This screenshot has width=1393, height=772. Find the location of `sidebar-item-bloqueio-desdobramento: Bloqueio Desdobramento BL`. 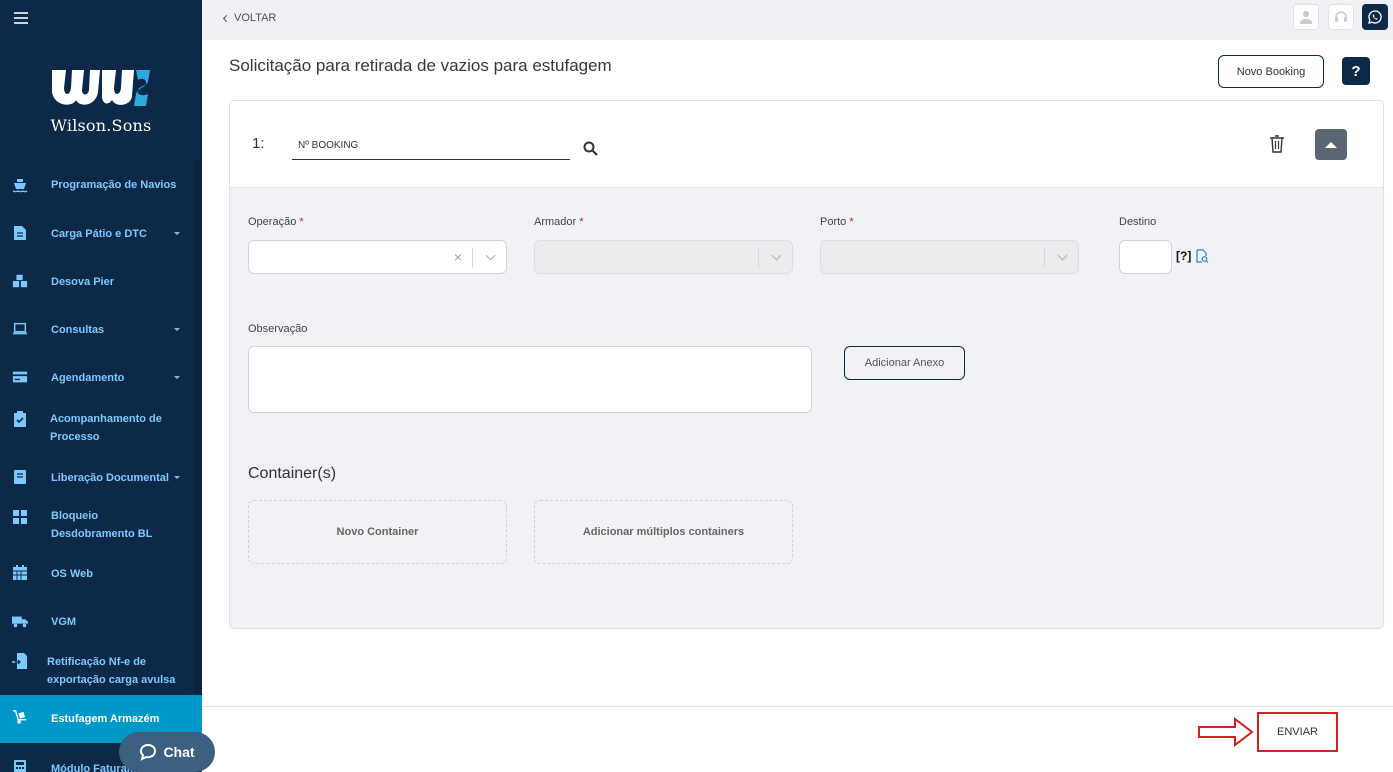

sidebar-item-bloqueio-desdobramento: Bloqueio Desdobramento BL is located at coordinates (96, 529).